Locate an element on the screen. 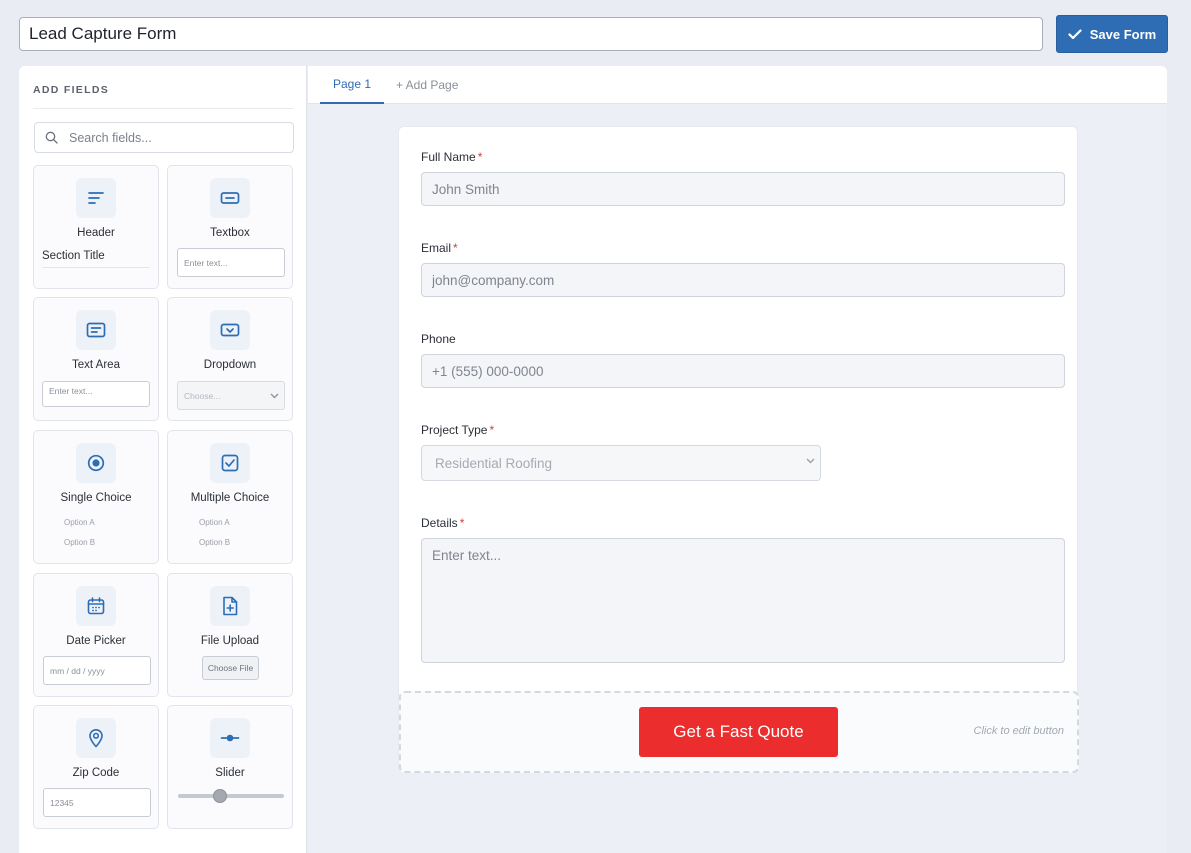 This screenshot has width=1191, height=853. field-tile-slider: Slider is located at coordinates (230, 767).